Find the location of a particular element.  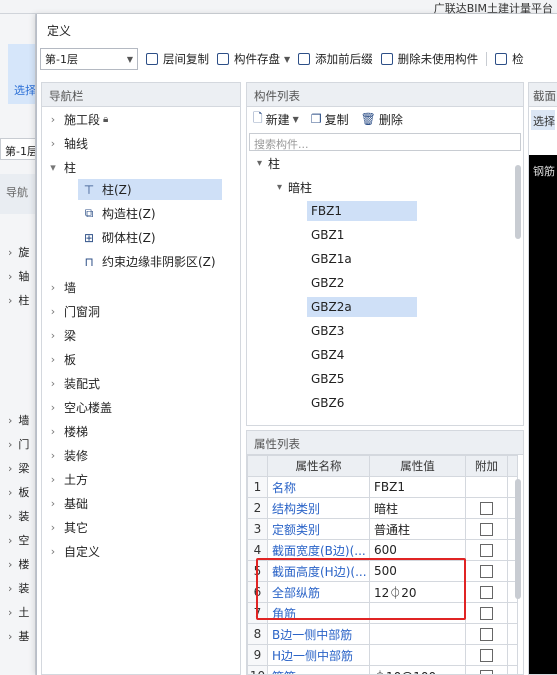

component-list-scrollbar is located at coordinates (518, 202).